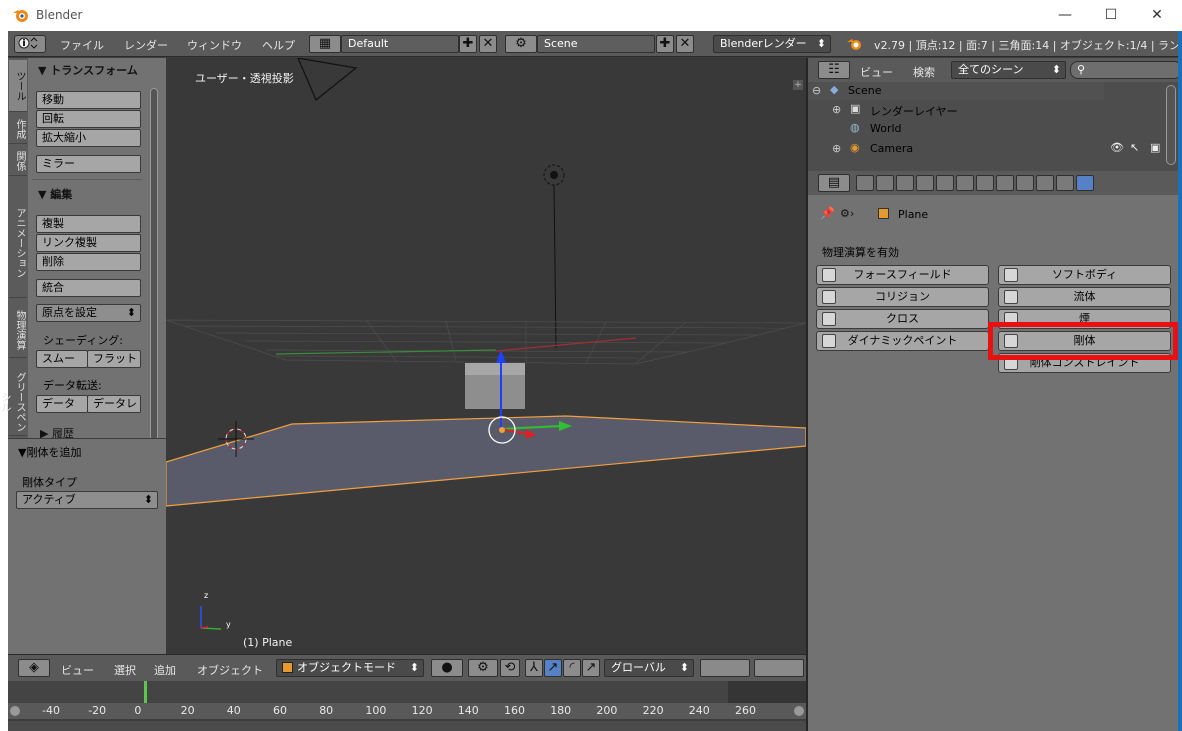 The height and width of the screenshot is (731, 1182). Describe the element at coordinates (154, 274) in the screenshot. I see `tool-shelf-scrollbar` at that location.